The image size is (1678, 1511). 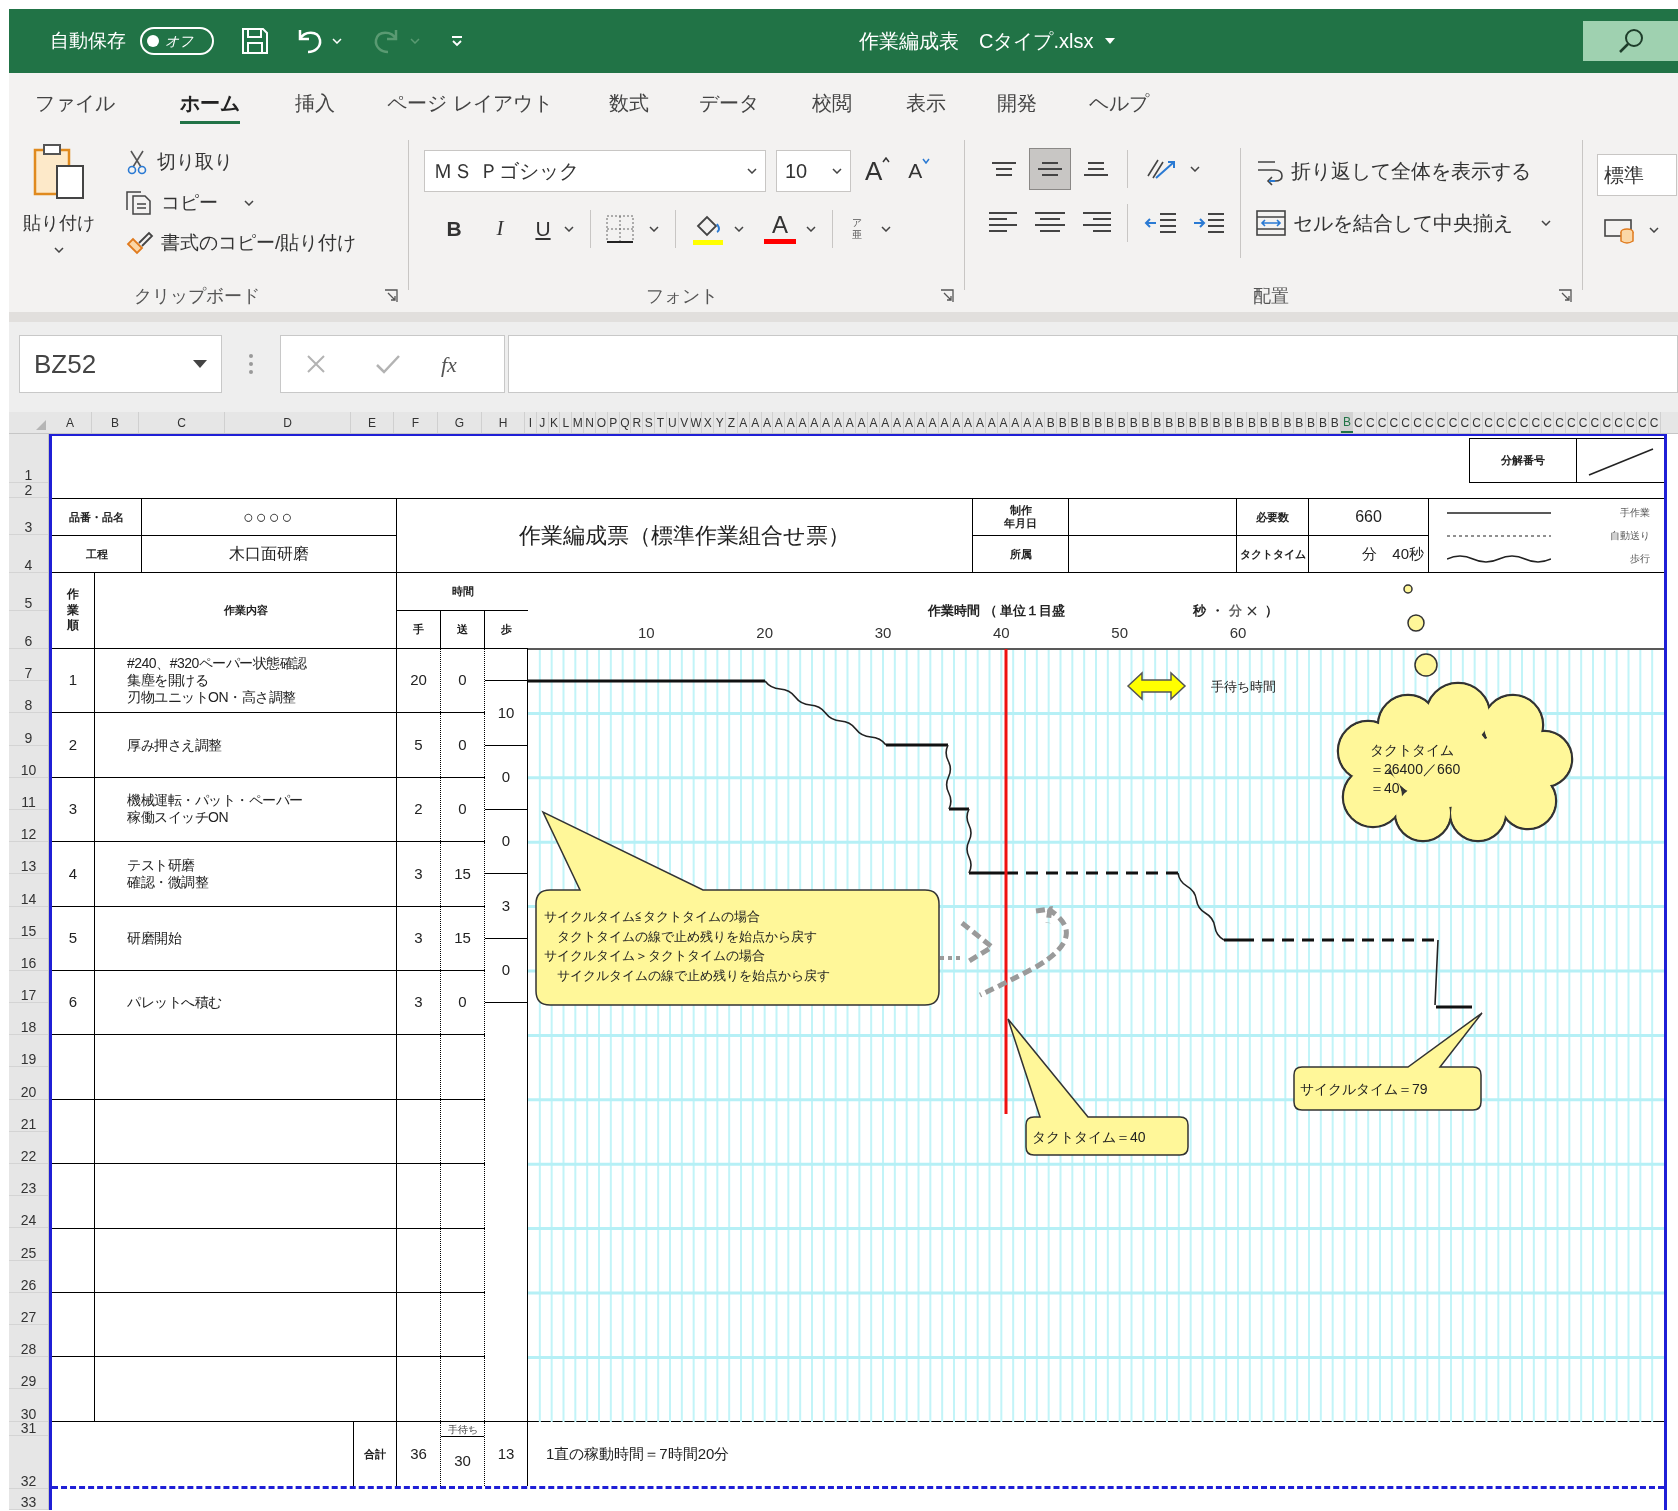 What do you see at coordinates (1637, 175) in the screenshot?
I see `number-format-dropdown: 標準` at bounding box center [1637, 175].